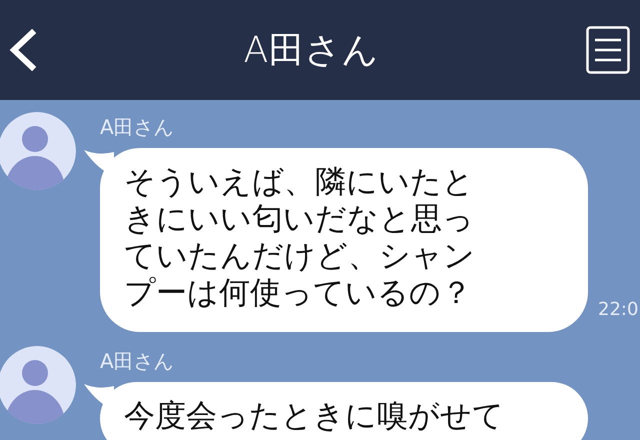 This screenshot has height=440, width=640. Describe the element at coordinates (618, 309) in the screenshot. I see `message-time: 22:0` at that location.